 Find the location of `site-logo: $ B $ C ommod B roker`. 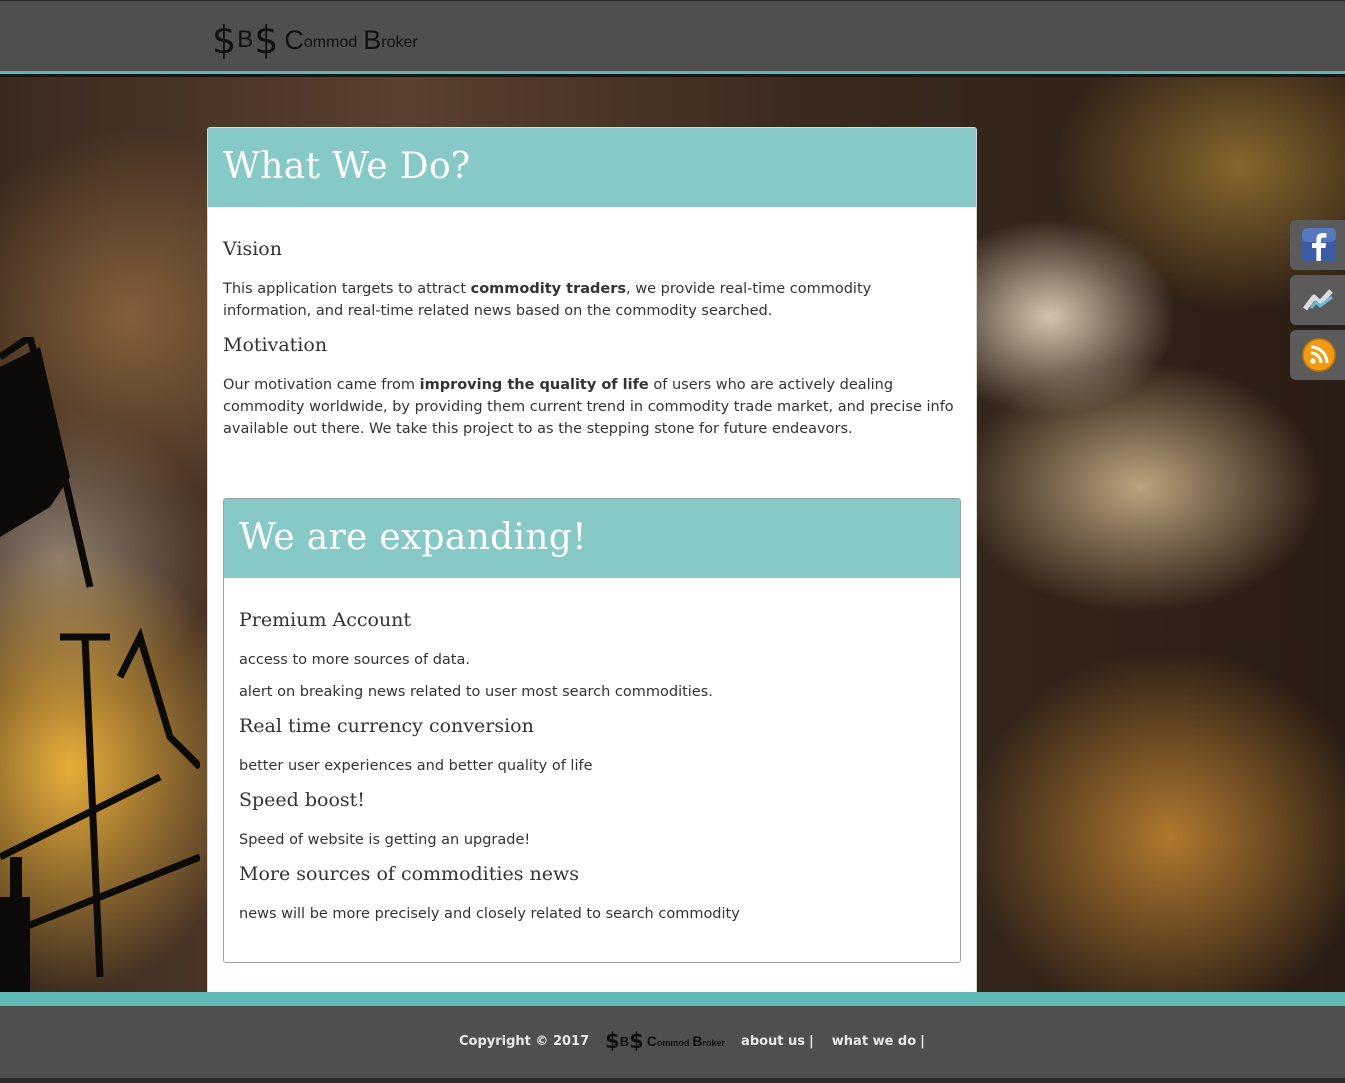

site-logo: $ B $ C ommod B roker is located at coordinates (315, 40).